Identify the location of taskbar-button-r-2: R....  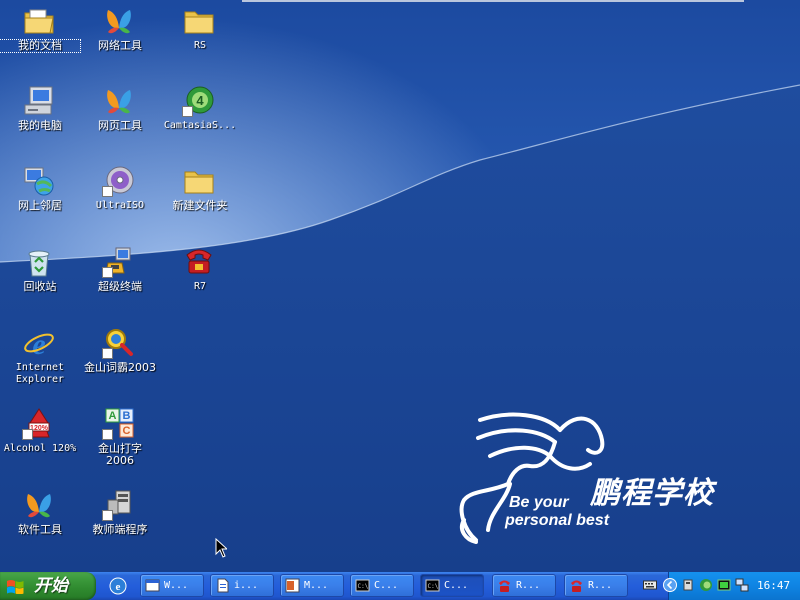
(596, 585).